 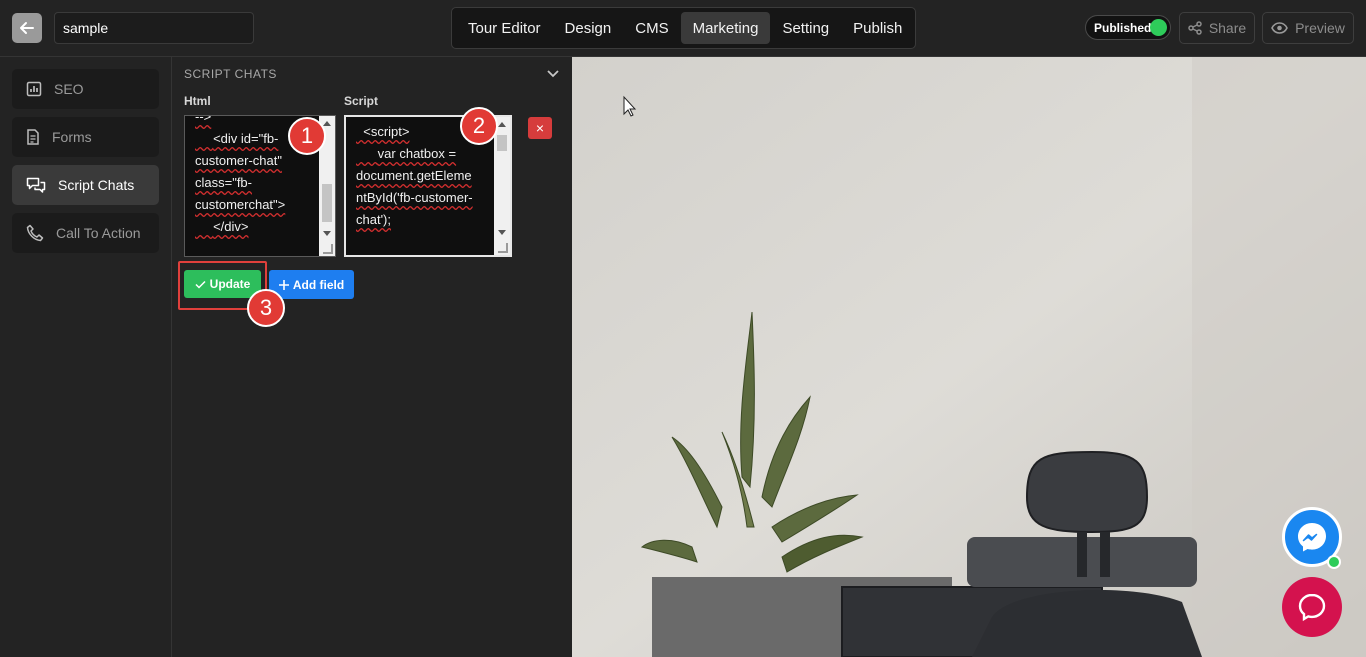 I want to click on chart-icon, so click(x=34, y=89).